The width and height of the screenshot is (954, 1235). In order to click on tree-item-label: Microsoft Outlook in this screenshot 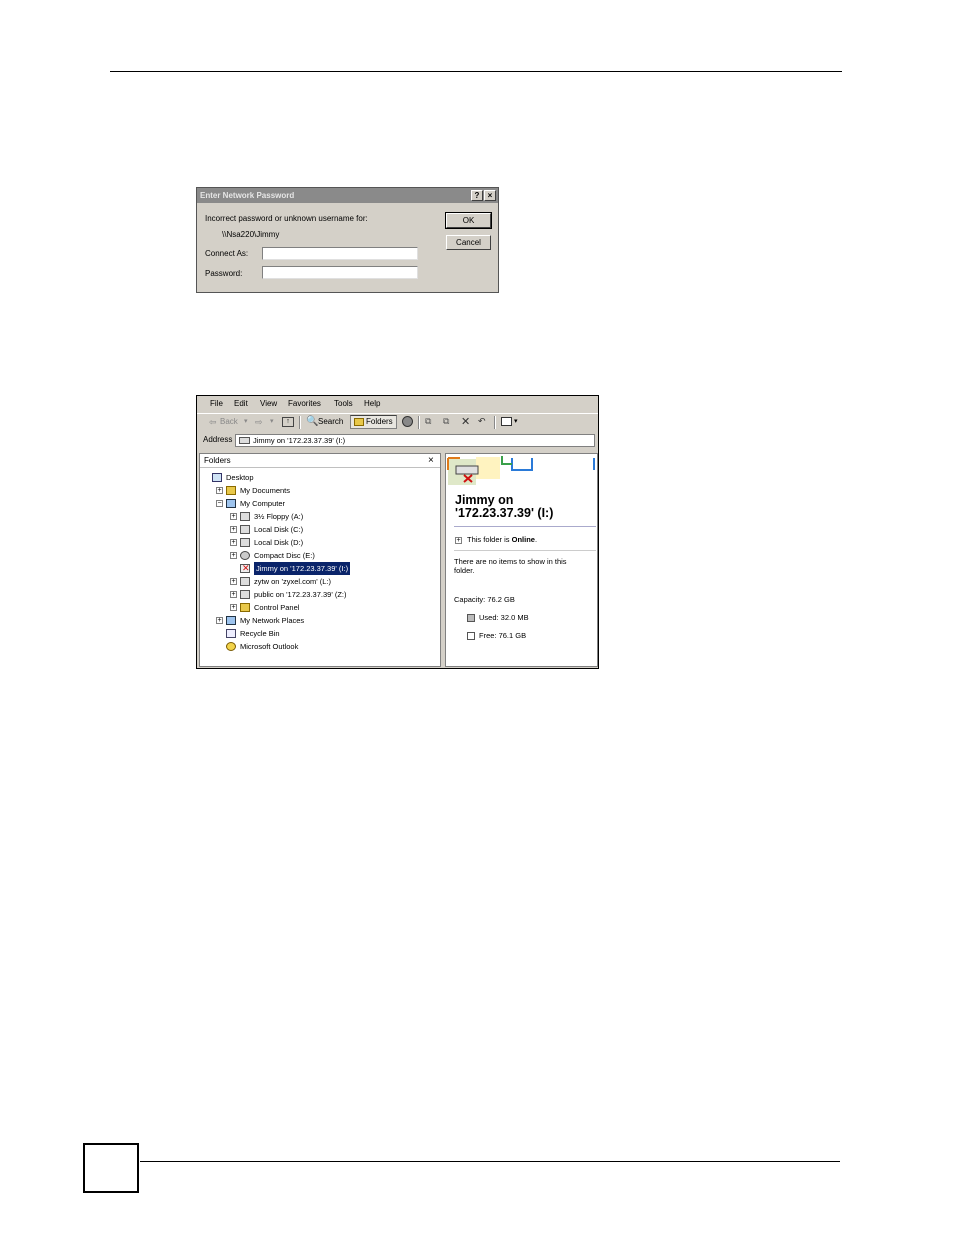, I will do `click(269, 646)`.